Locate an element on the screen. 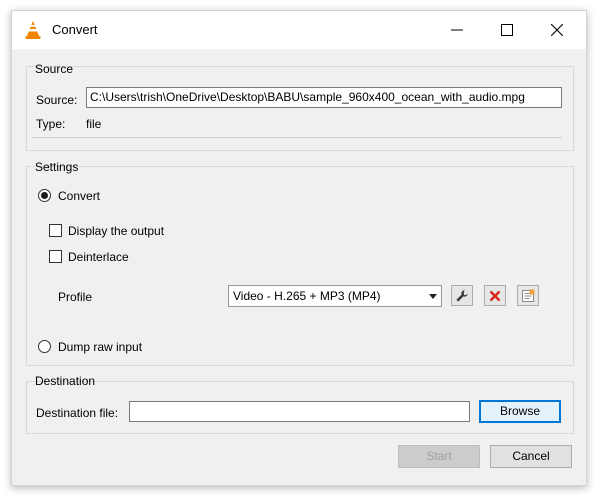  new-profile-icon is located at coordinates (528, 295).